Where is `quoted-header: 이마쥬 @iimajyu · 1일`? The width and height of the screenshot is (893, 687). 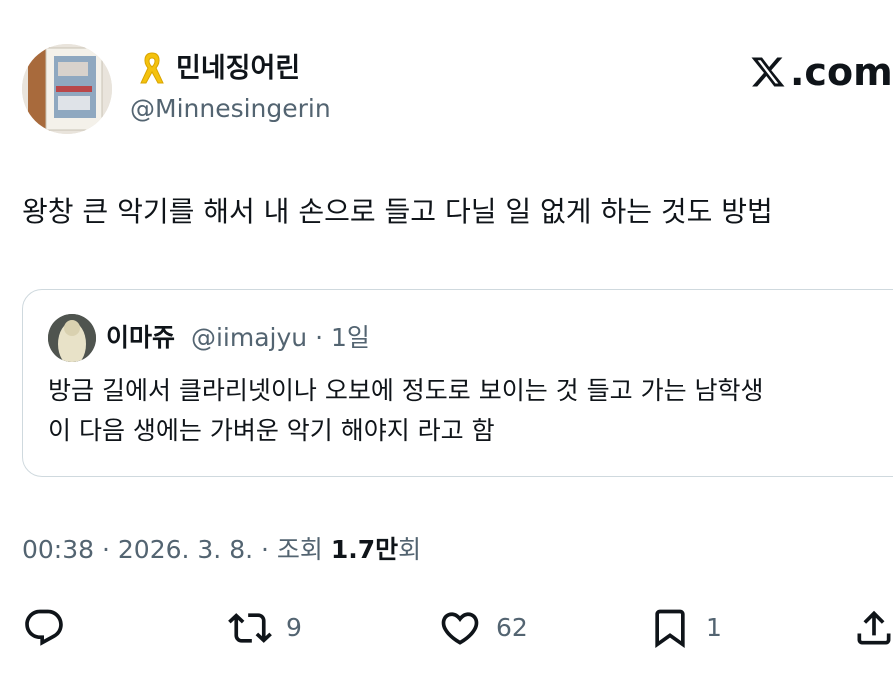 quoted-header: 이마쥬 @iimajyu · 1일 is located at coordinates (238, 338).